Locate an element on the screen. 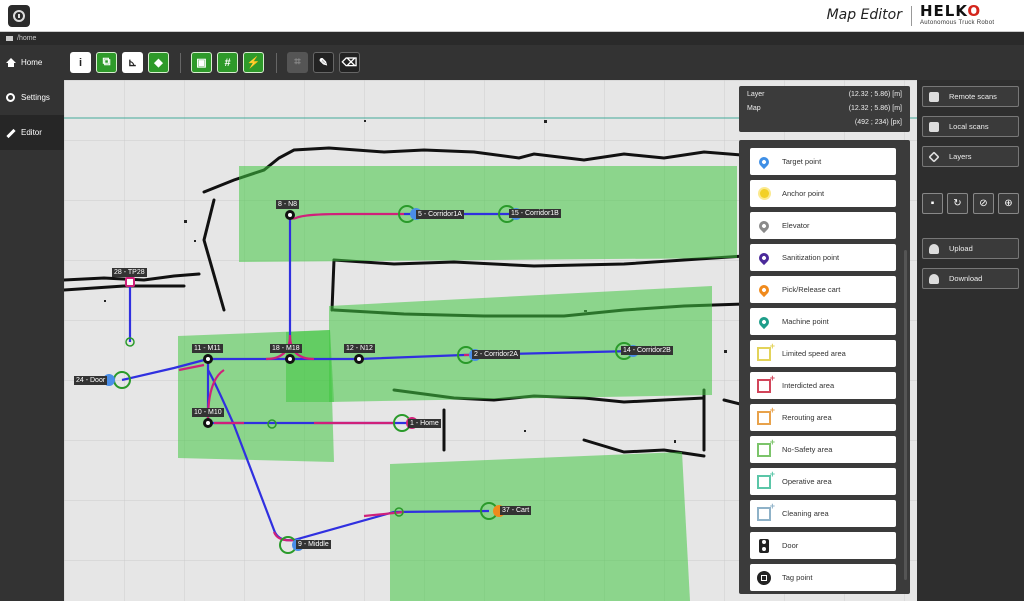  hide-icon: ⊘ is located at coordinates (983, 203).